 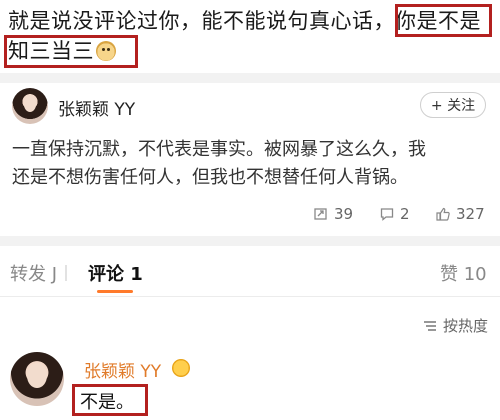 I want to click on vip-badge-icon, so click(x=181, y=368).